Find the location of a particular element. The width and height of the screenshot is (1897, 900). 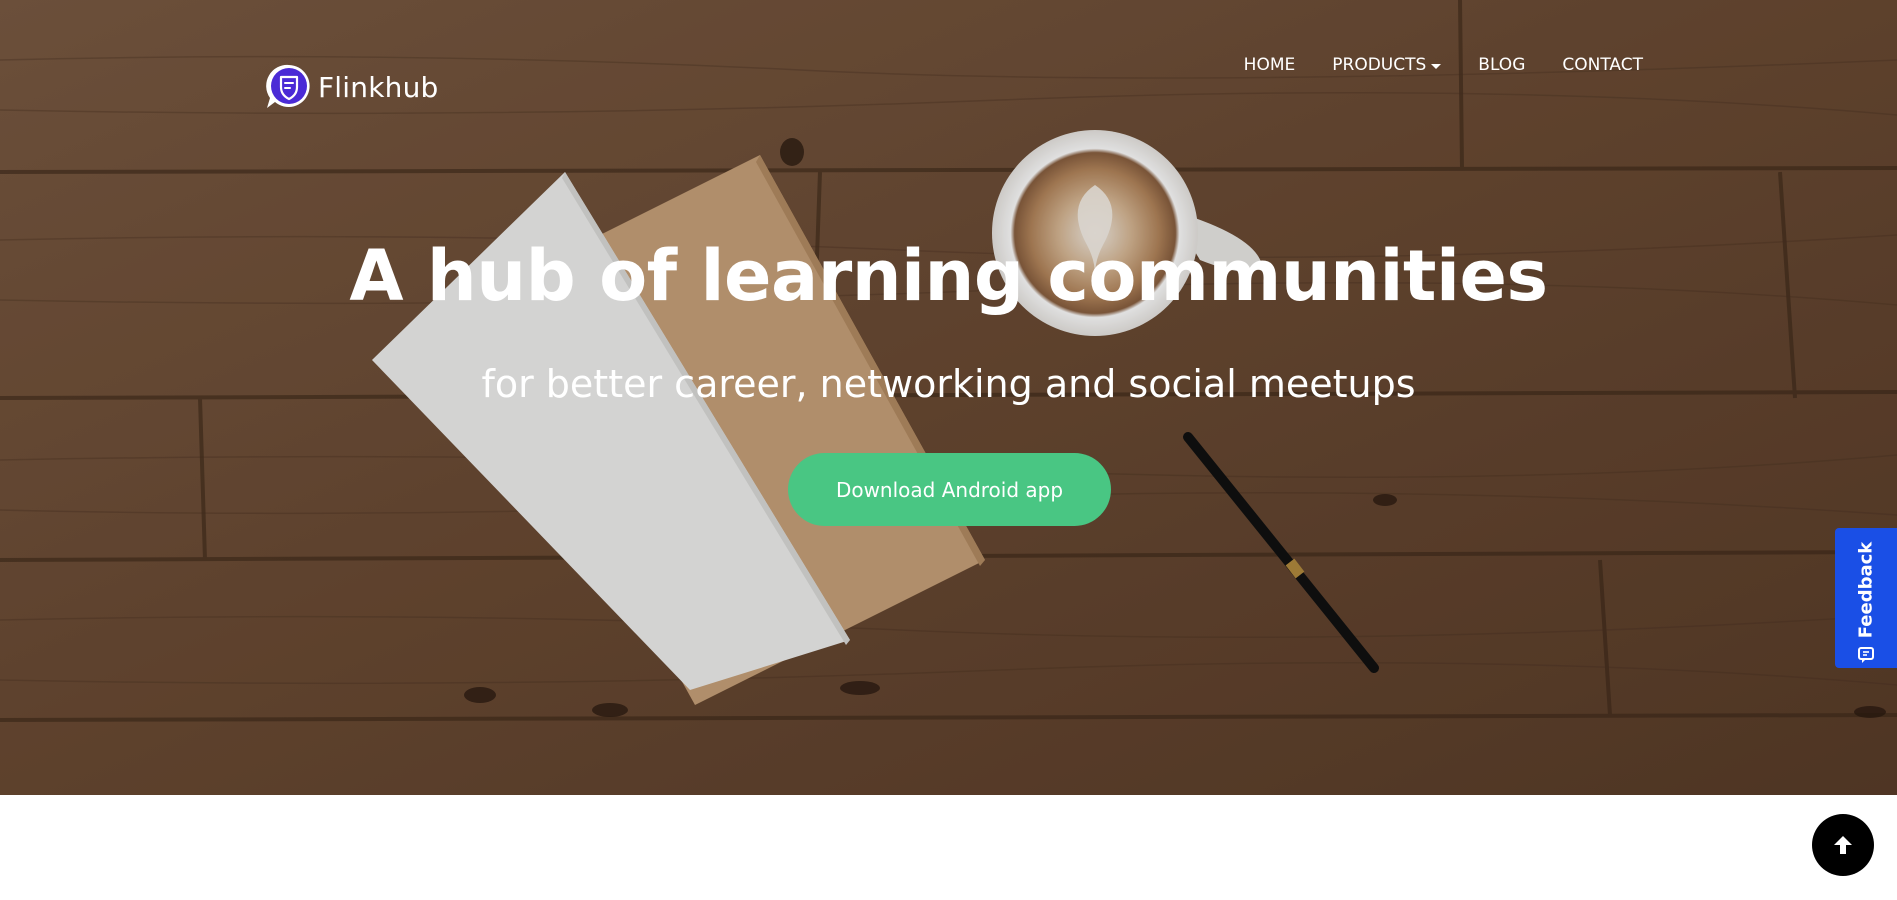

download-android-app-button: Download Android app is located at coordinates (949, 489).